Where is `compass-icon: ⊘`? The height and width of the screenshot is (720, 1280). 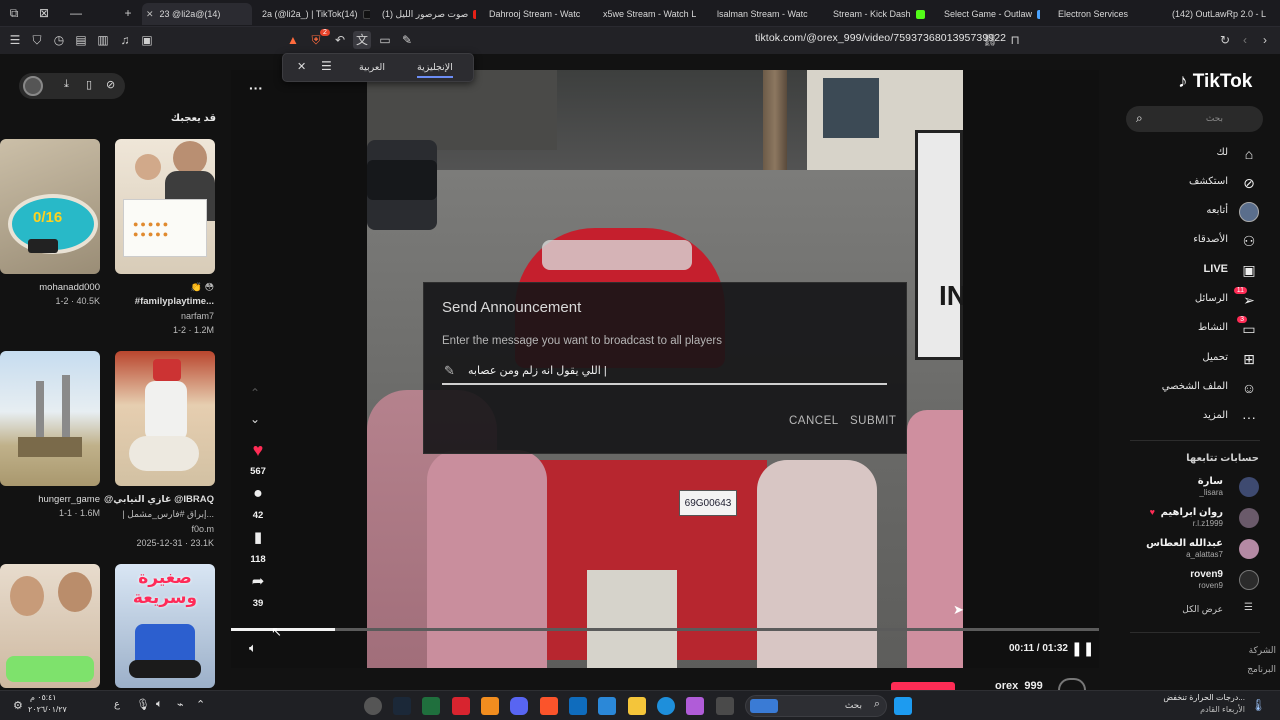
compass-icon: ⊘ is located at coordinates (110, 84).